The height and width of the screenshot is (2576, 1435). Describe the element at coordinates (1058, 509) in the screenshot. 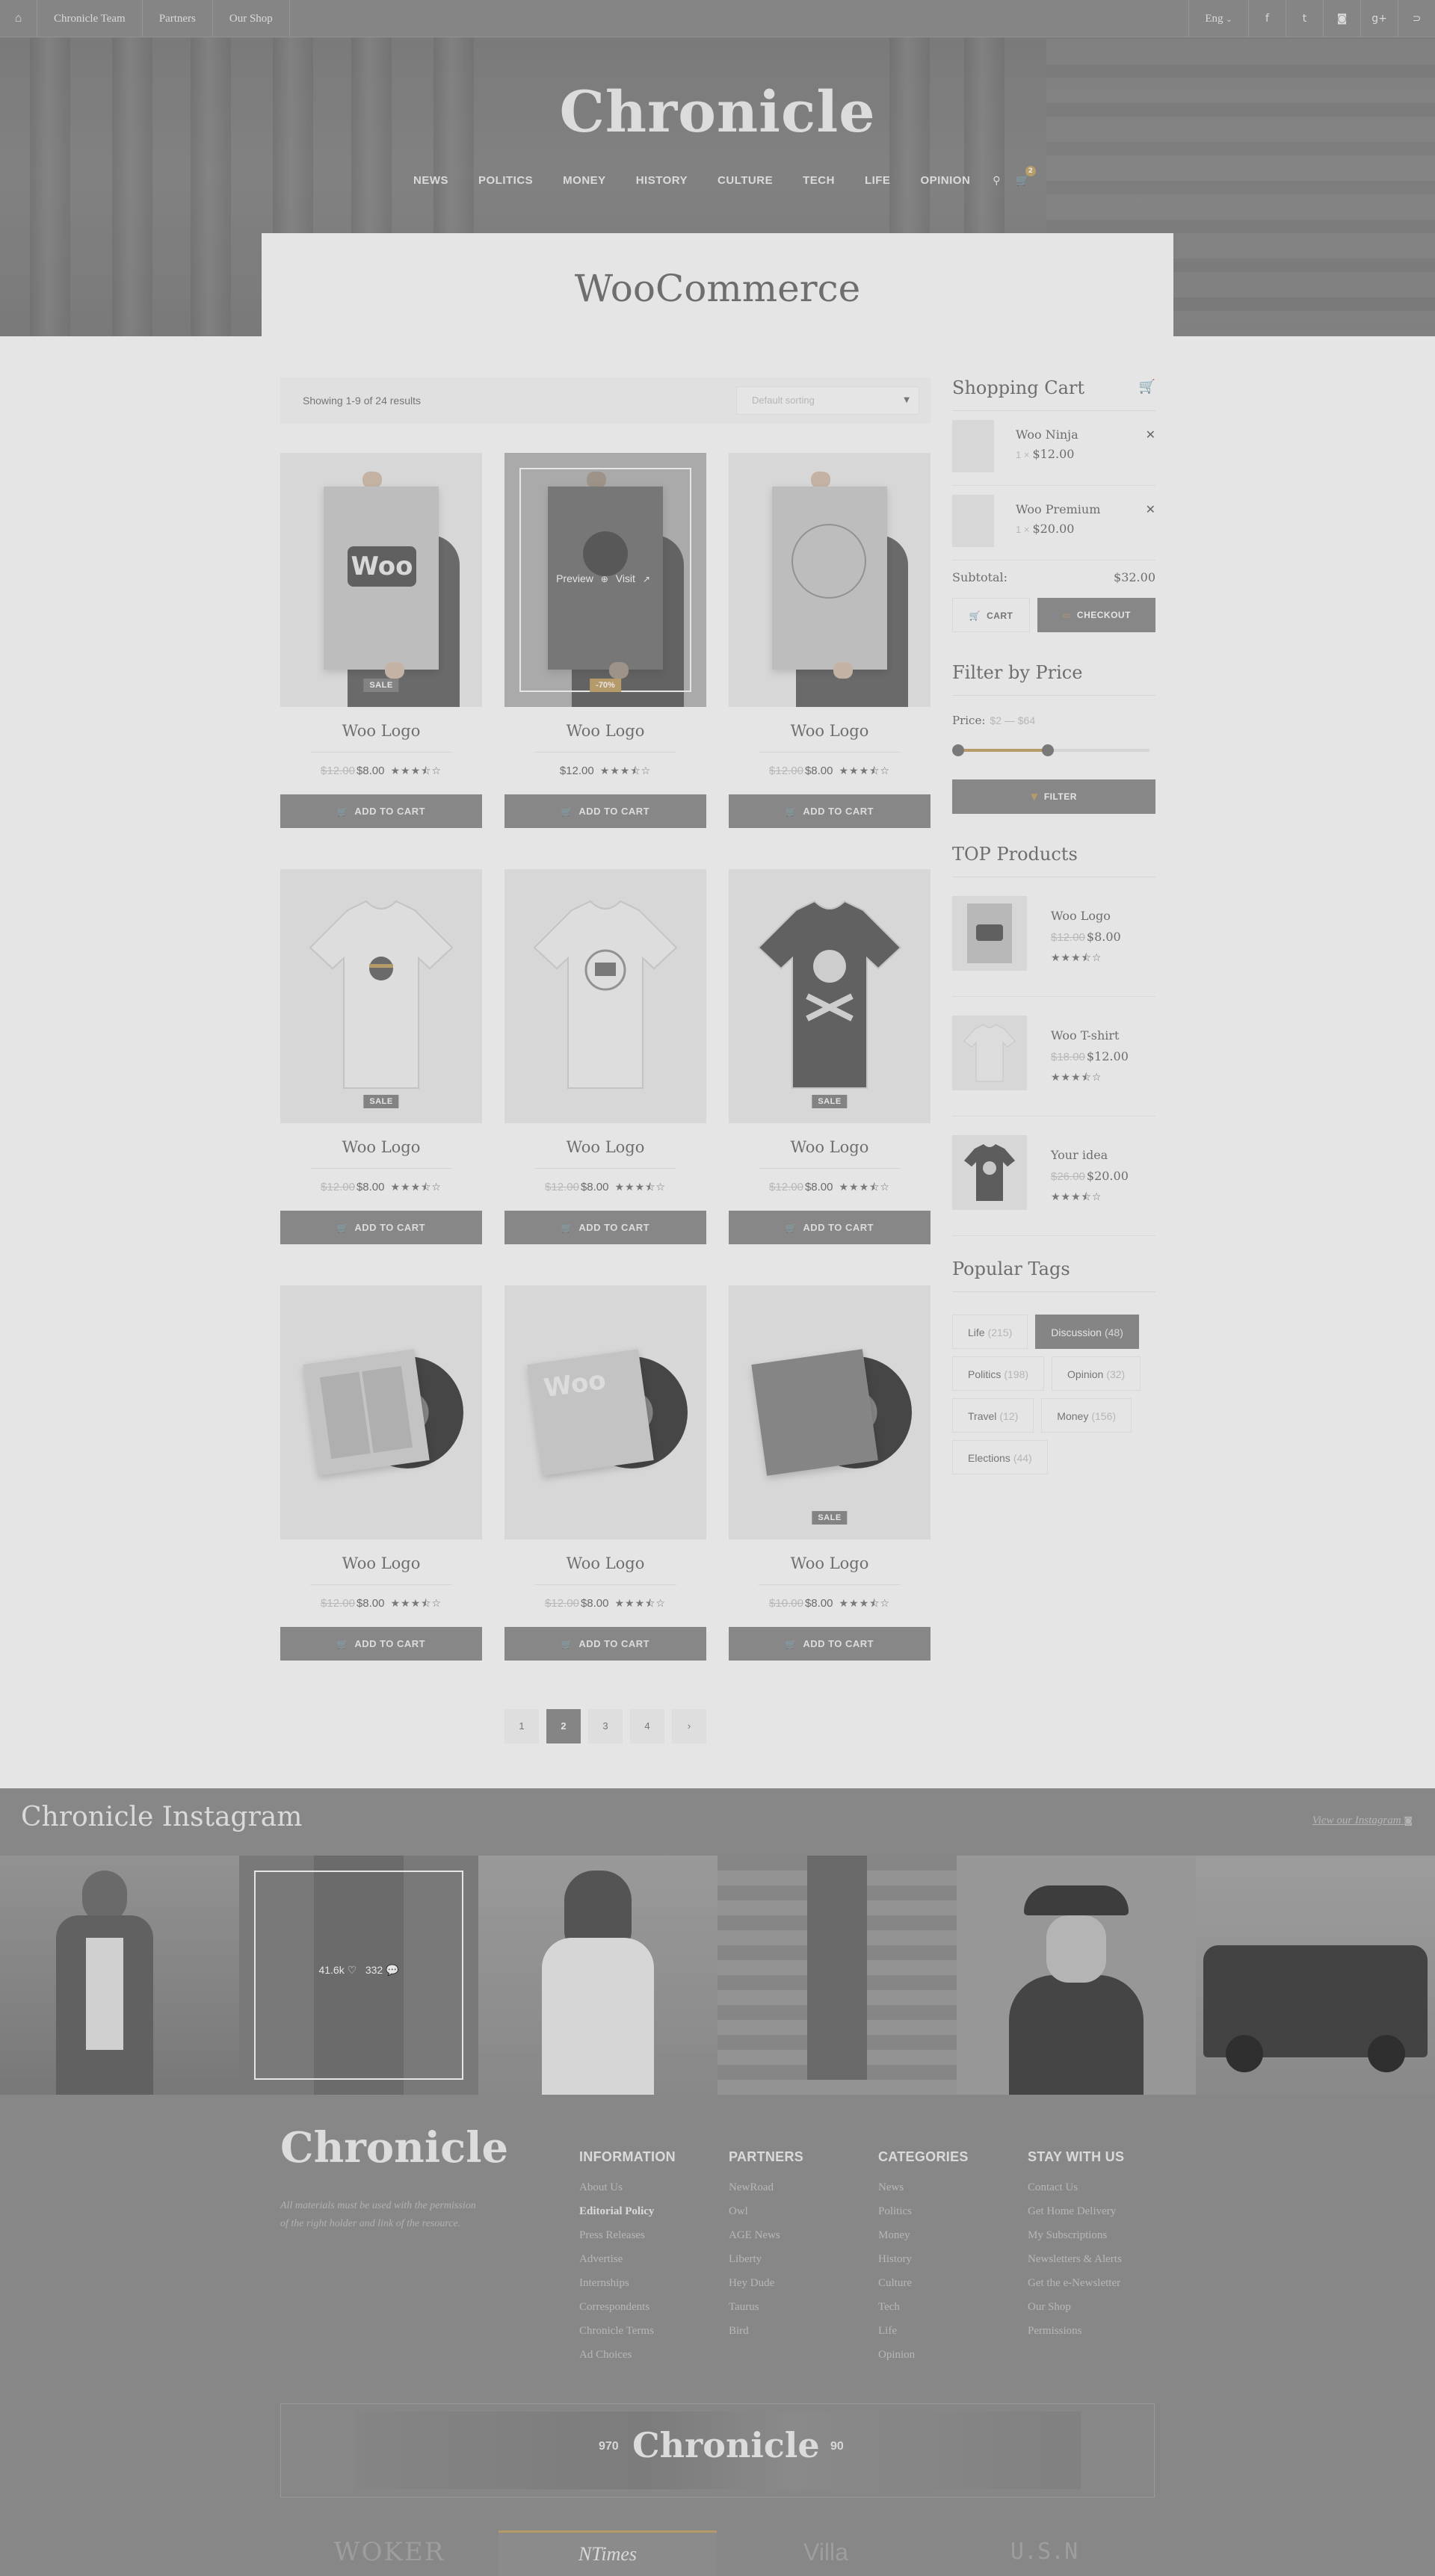

I see `cart-item-name: Woo Premium` at that location.